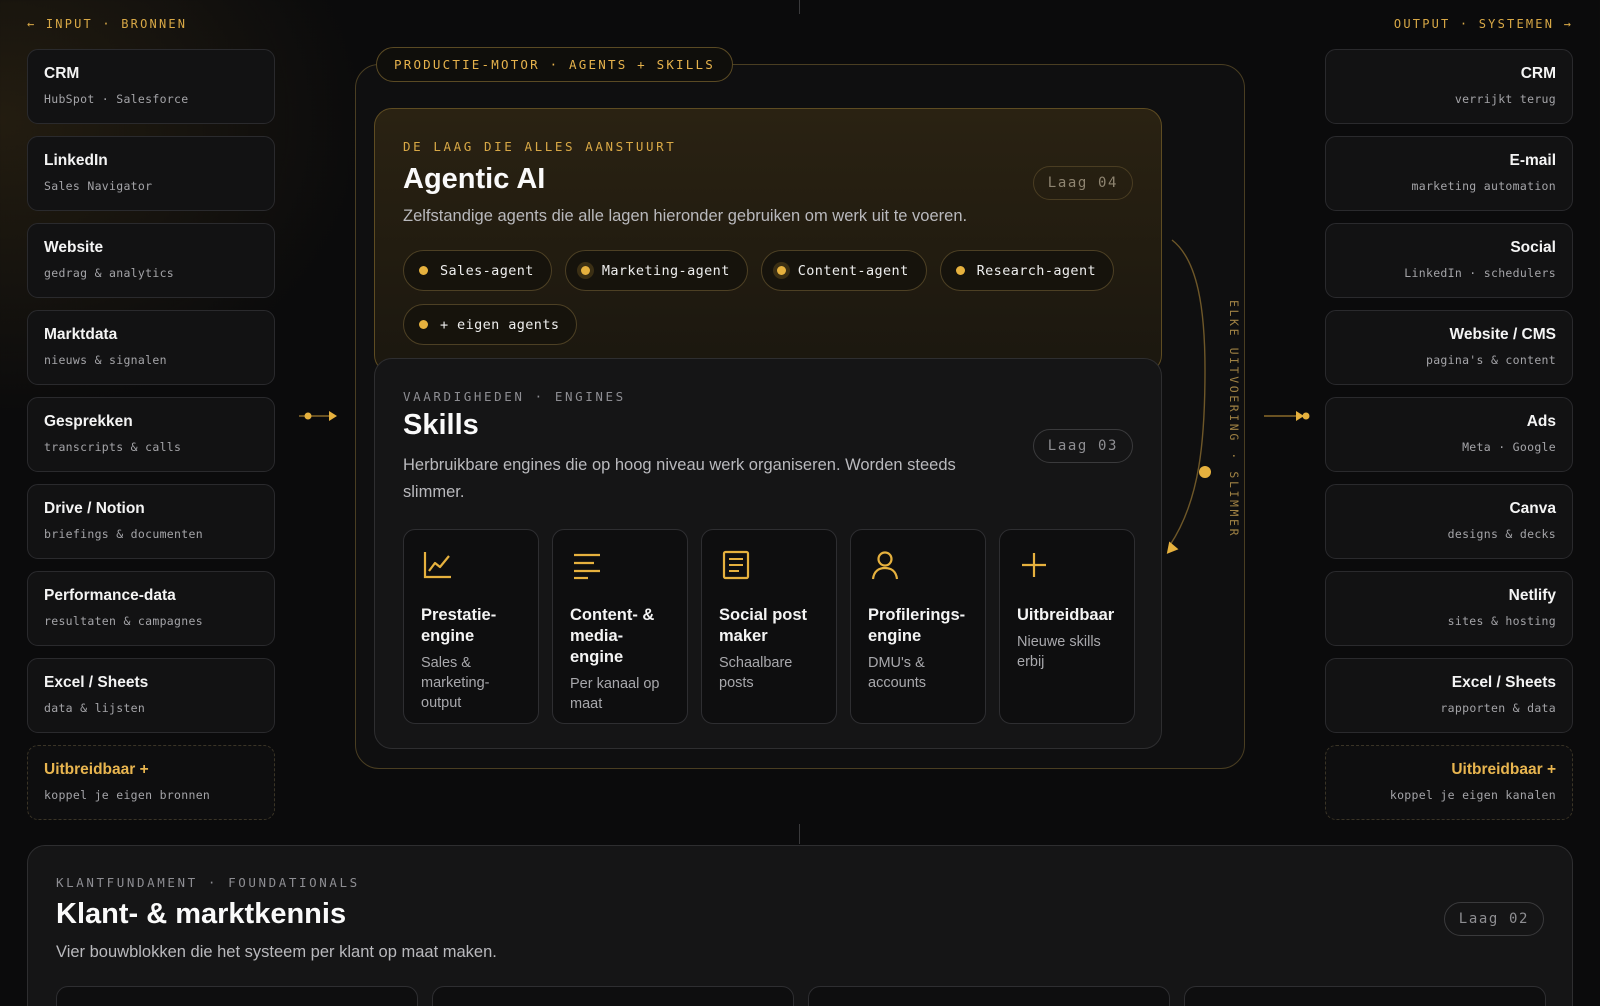 The height and width of the screenshot is (1006, 1600). What do you see at coordinates (1059, 652) in the screenshot?
I see `skill-detail: Nieuwe skills erbij` at bounding box center [1059, 652].